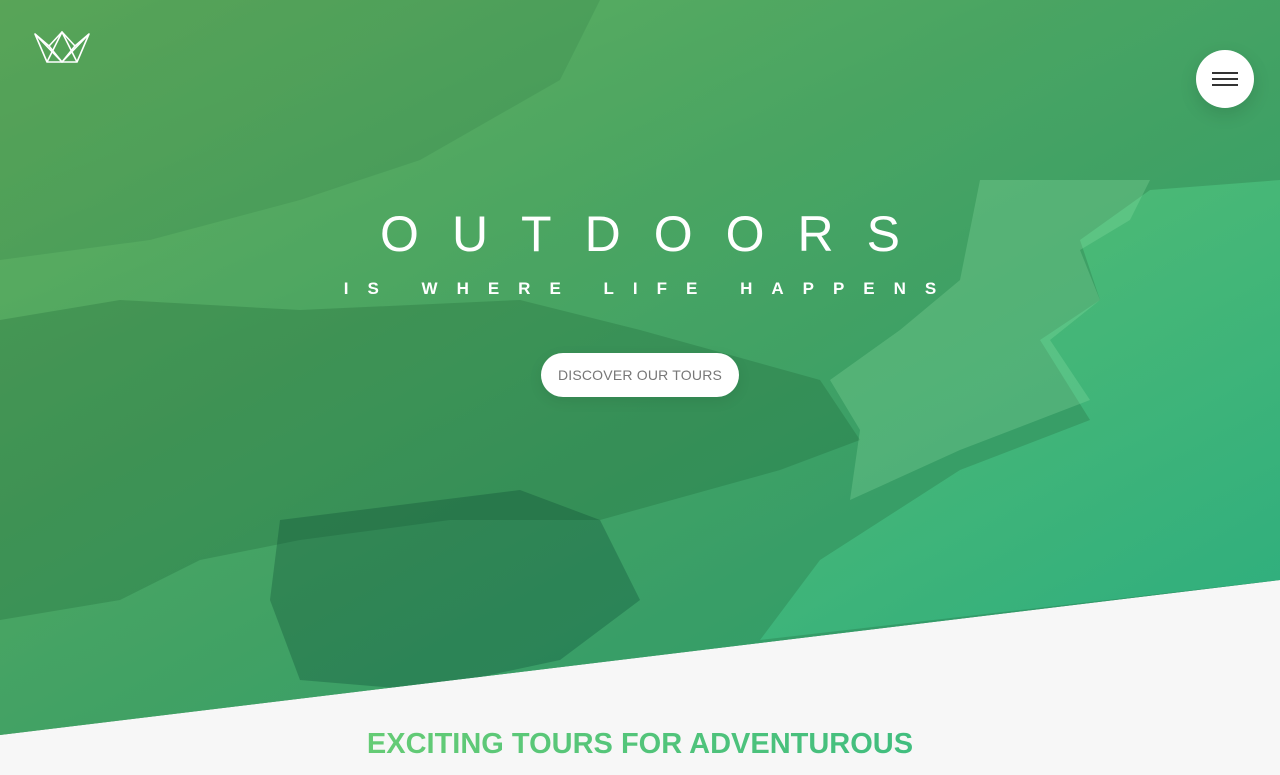 The width and height of the screenshot is (1280, 775). I want to click on menu-bar-middle, so click(1225, 79).